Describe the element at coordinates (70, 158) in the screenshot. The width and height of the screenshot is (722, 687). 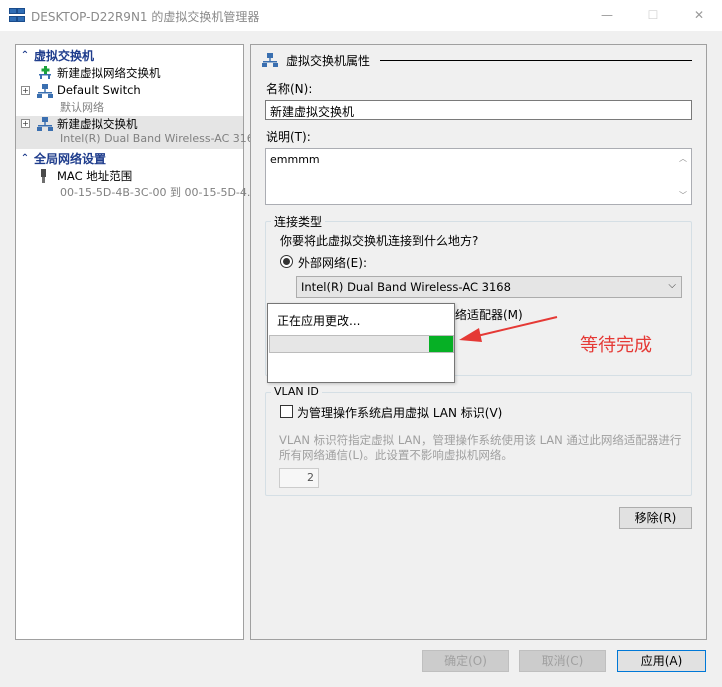
I see `section-global-settings-title: 全局网络设置` at that location.